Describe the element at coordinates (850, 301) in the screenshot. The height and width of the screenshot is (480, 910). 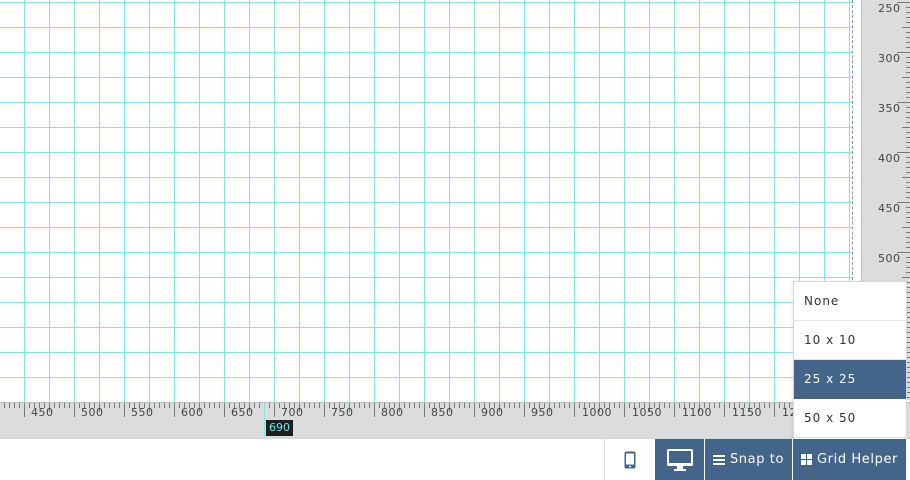
I see `grid-option-none: None` at that location.